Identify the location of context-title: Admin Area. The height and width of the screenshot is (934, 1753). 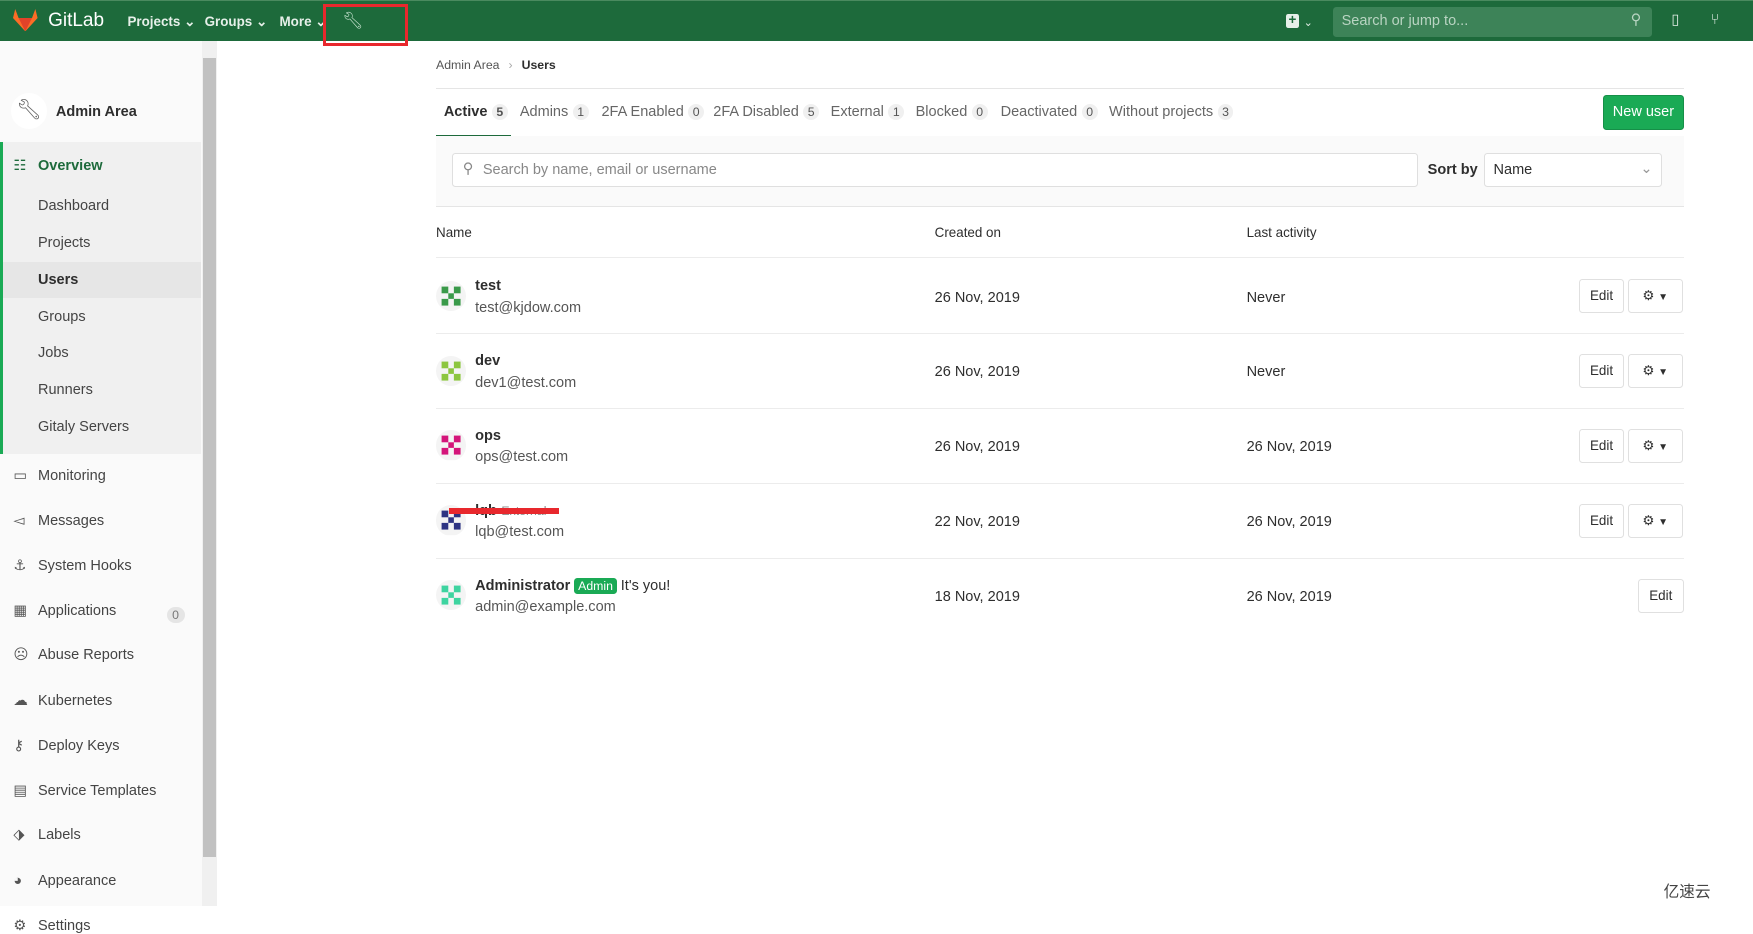
(96, 111).